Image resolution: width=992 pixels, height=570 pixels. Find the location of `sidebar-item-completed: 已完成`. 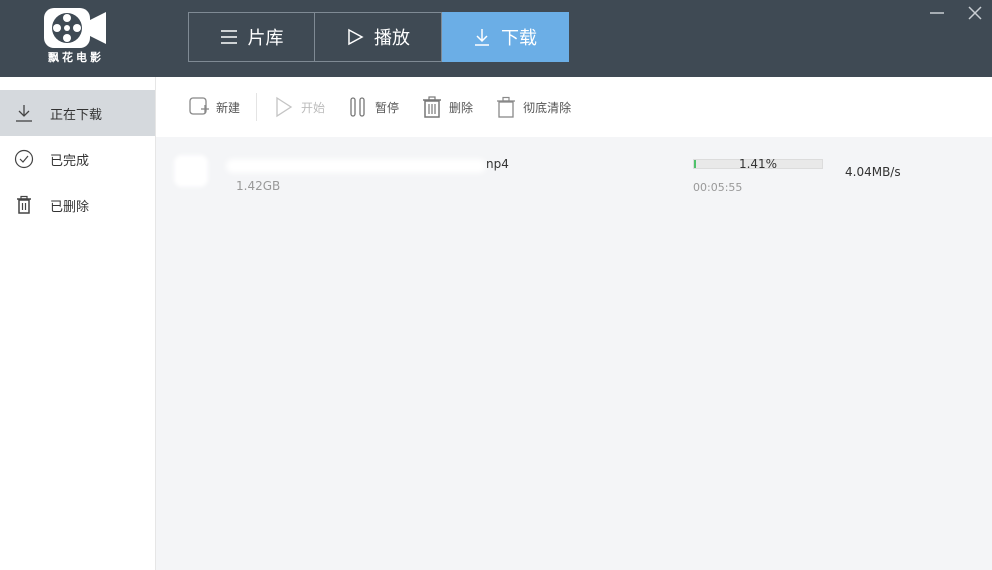

sidebar-item-completed: 已完成 is located at coordinates (77, 159).